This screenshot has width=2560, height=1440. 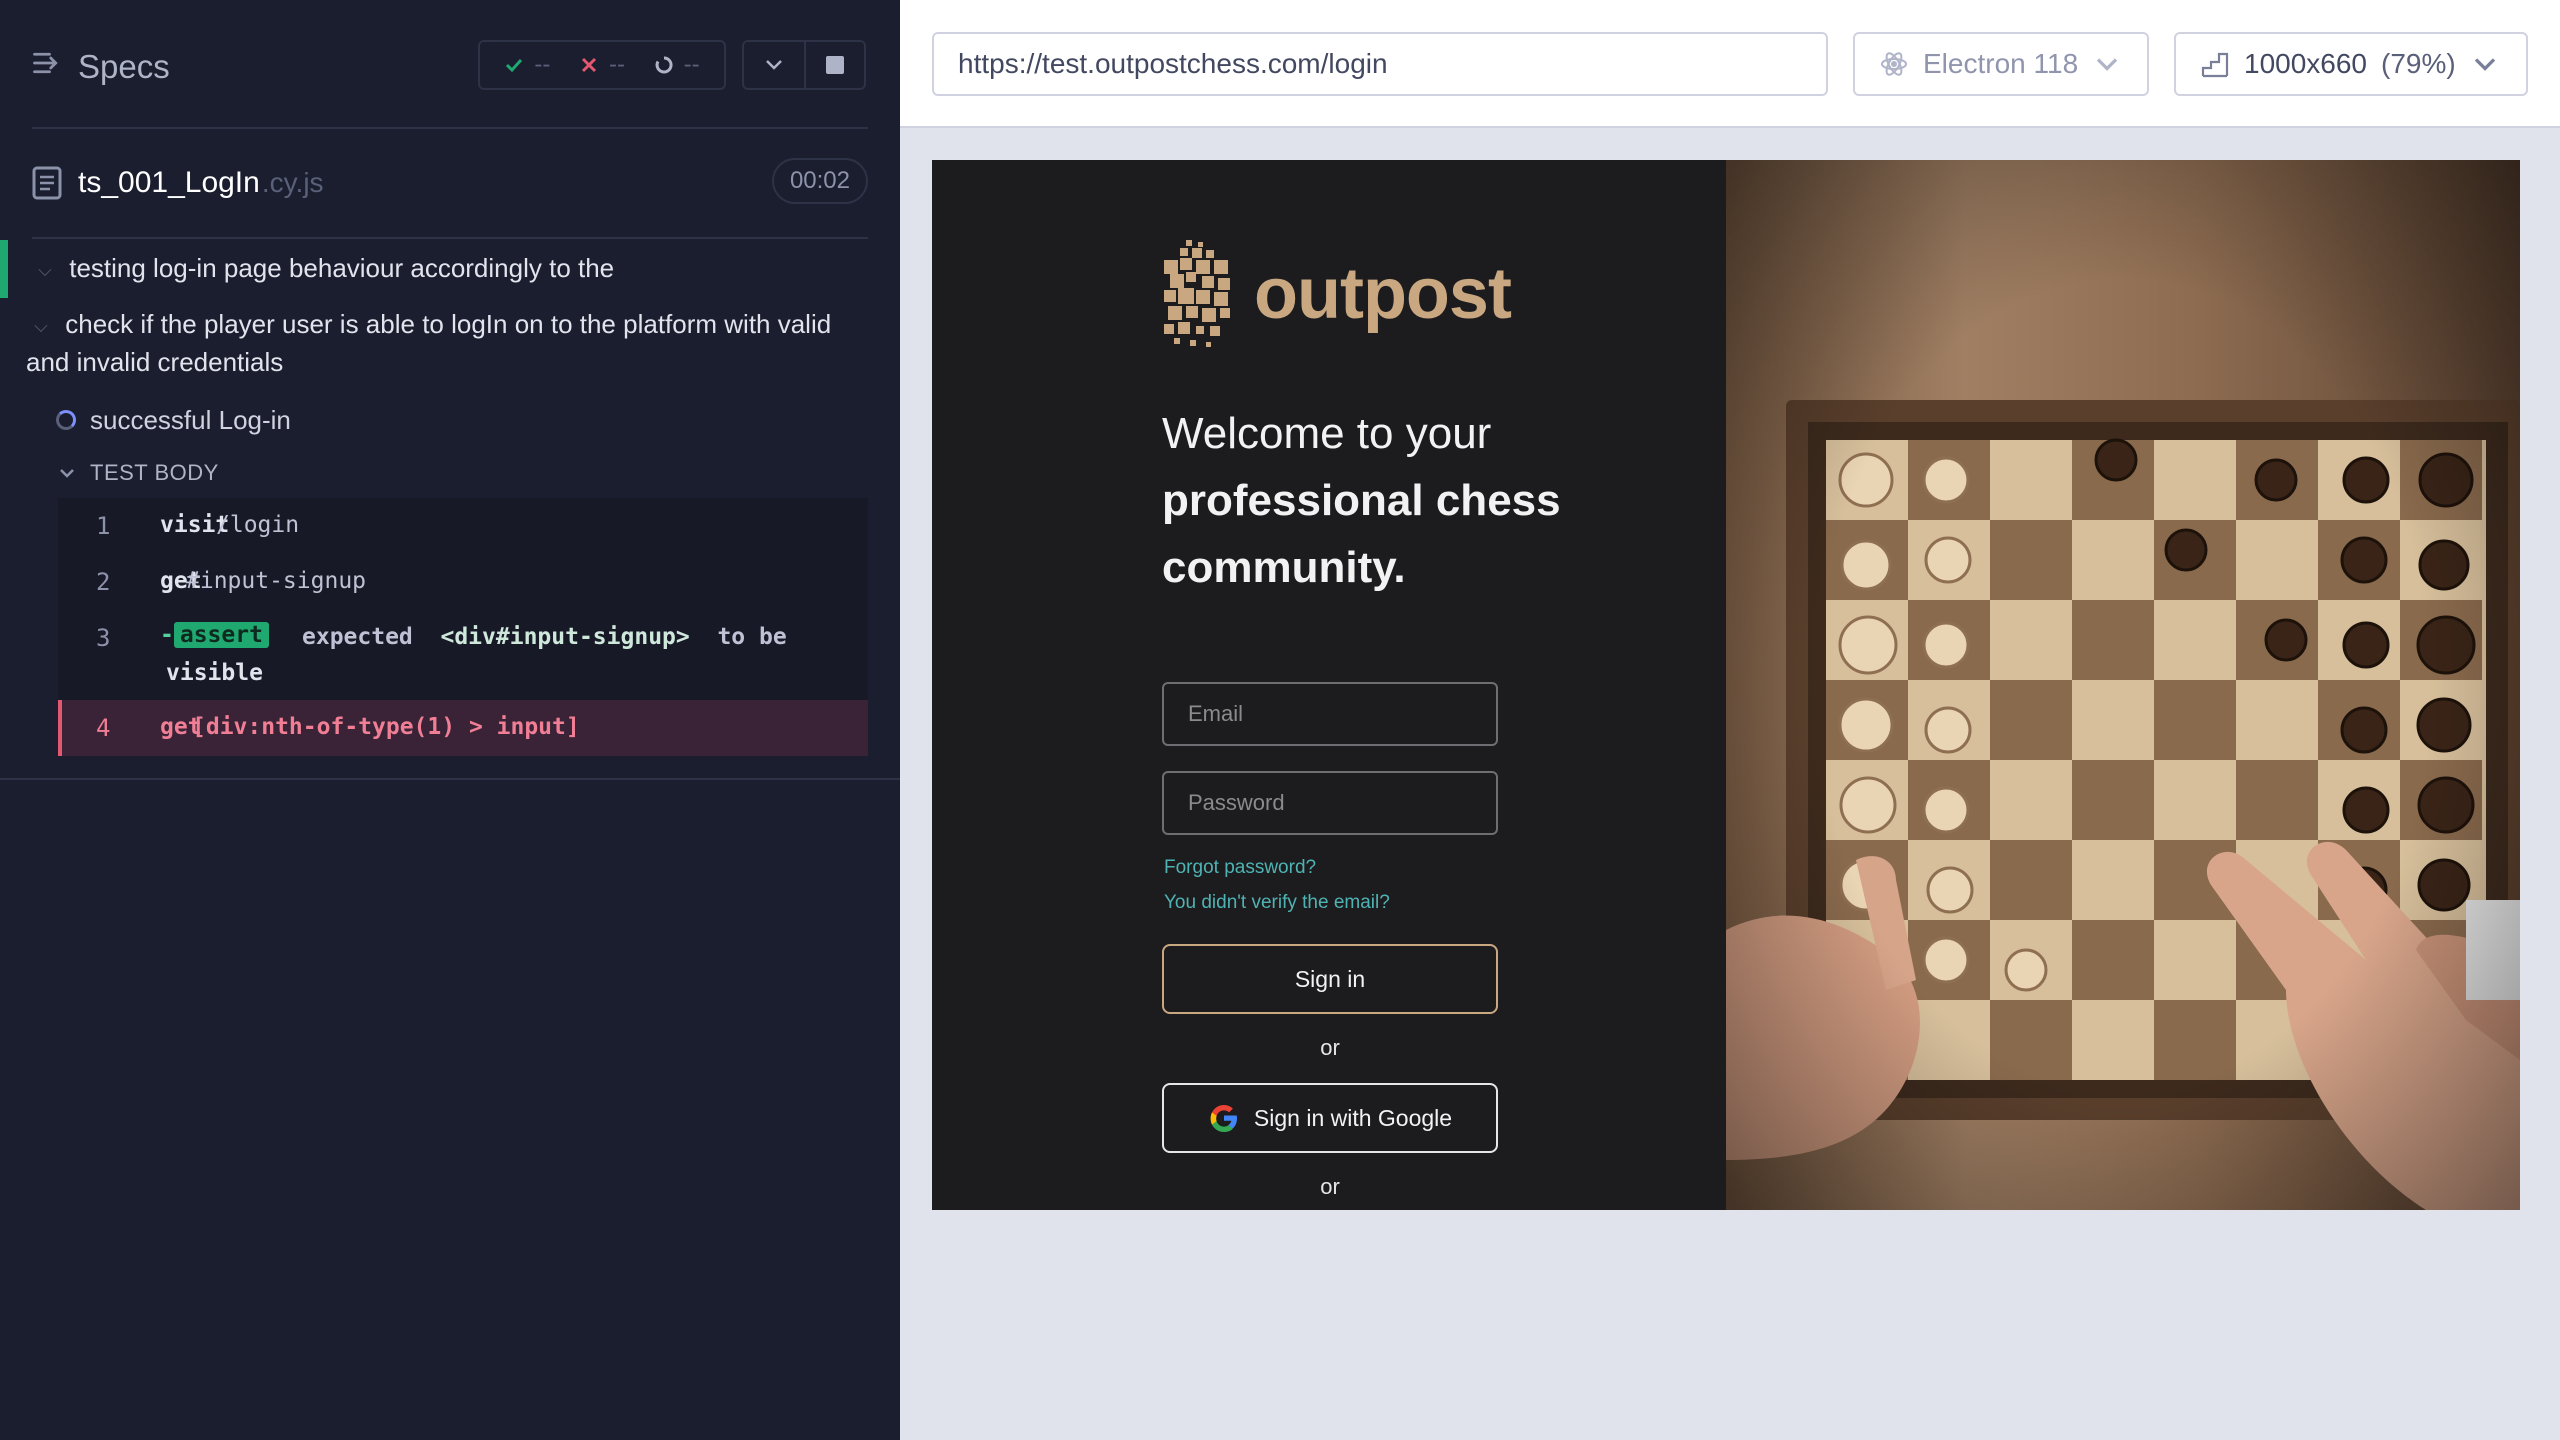 What do you see at coordinates (1383, 294) in the screenshot?
I see `brand-name: outpost` at bounding box center [1383, 294].